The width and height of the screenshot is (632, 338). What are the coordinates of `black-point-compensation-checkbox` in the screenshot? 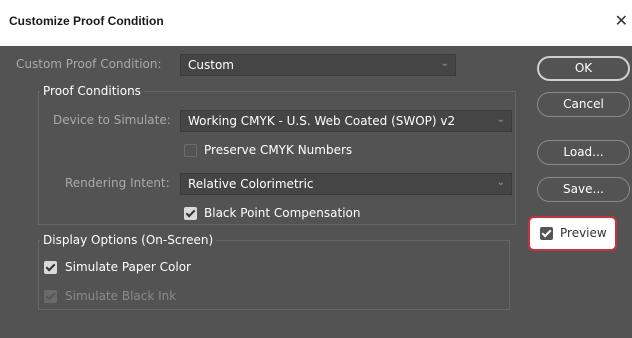 It's located at (190, 213).